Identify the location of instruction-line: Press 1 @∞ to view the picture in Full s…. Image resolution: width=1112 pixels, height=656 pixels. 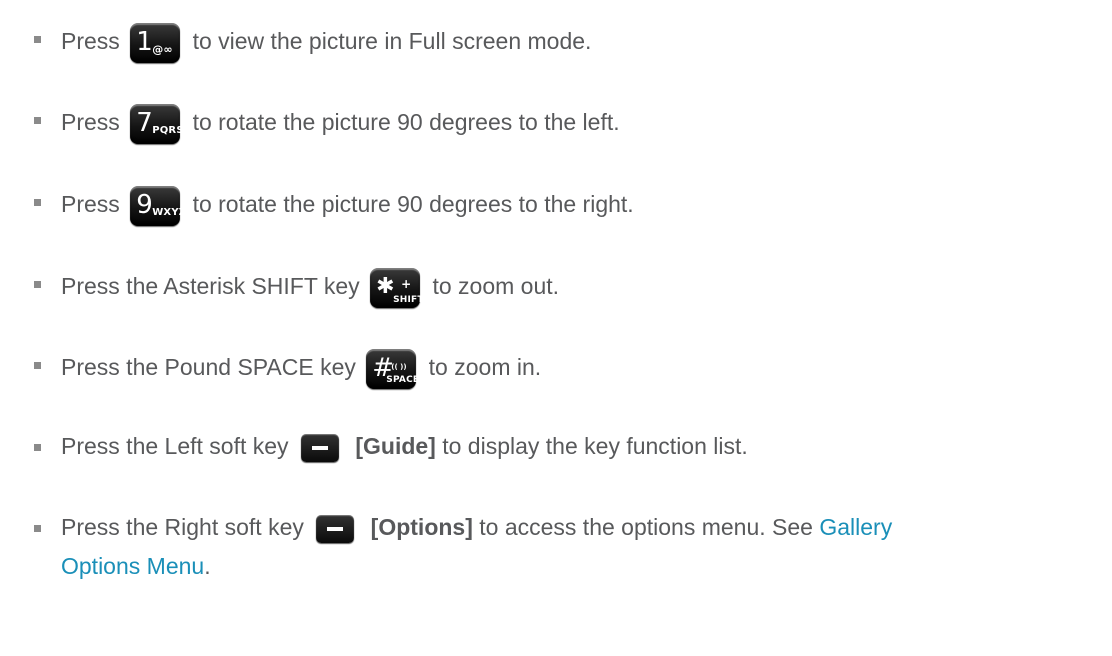
(326, 43).